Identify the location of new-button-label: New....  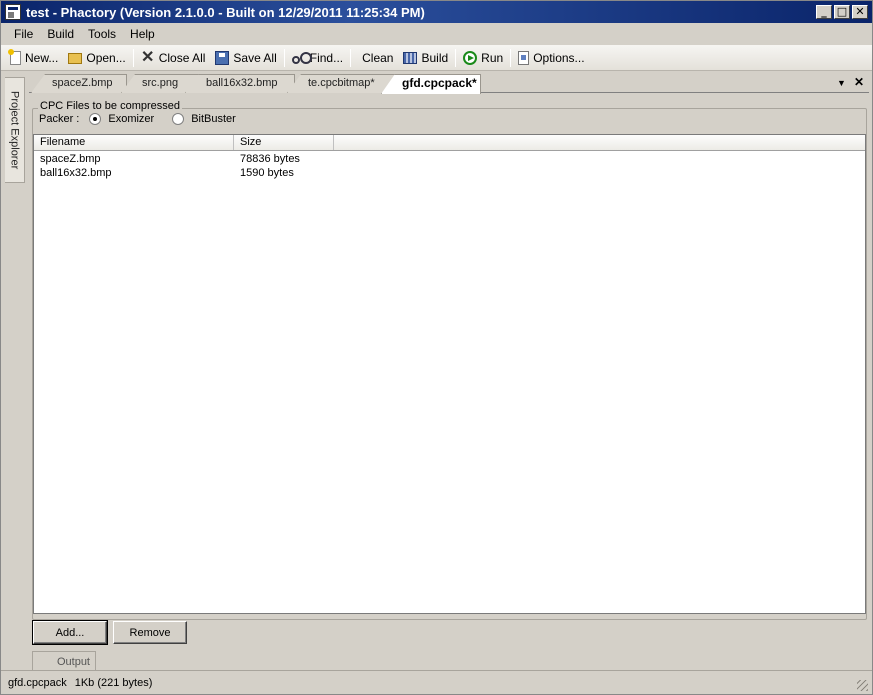
(42, 57).